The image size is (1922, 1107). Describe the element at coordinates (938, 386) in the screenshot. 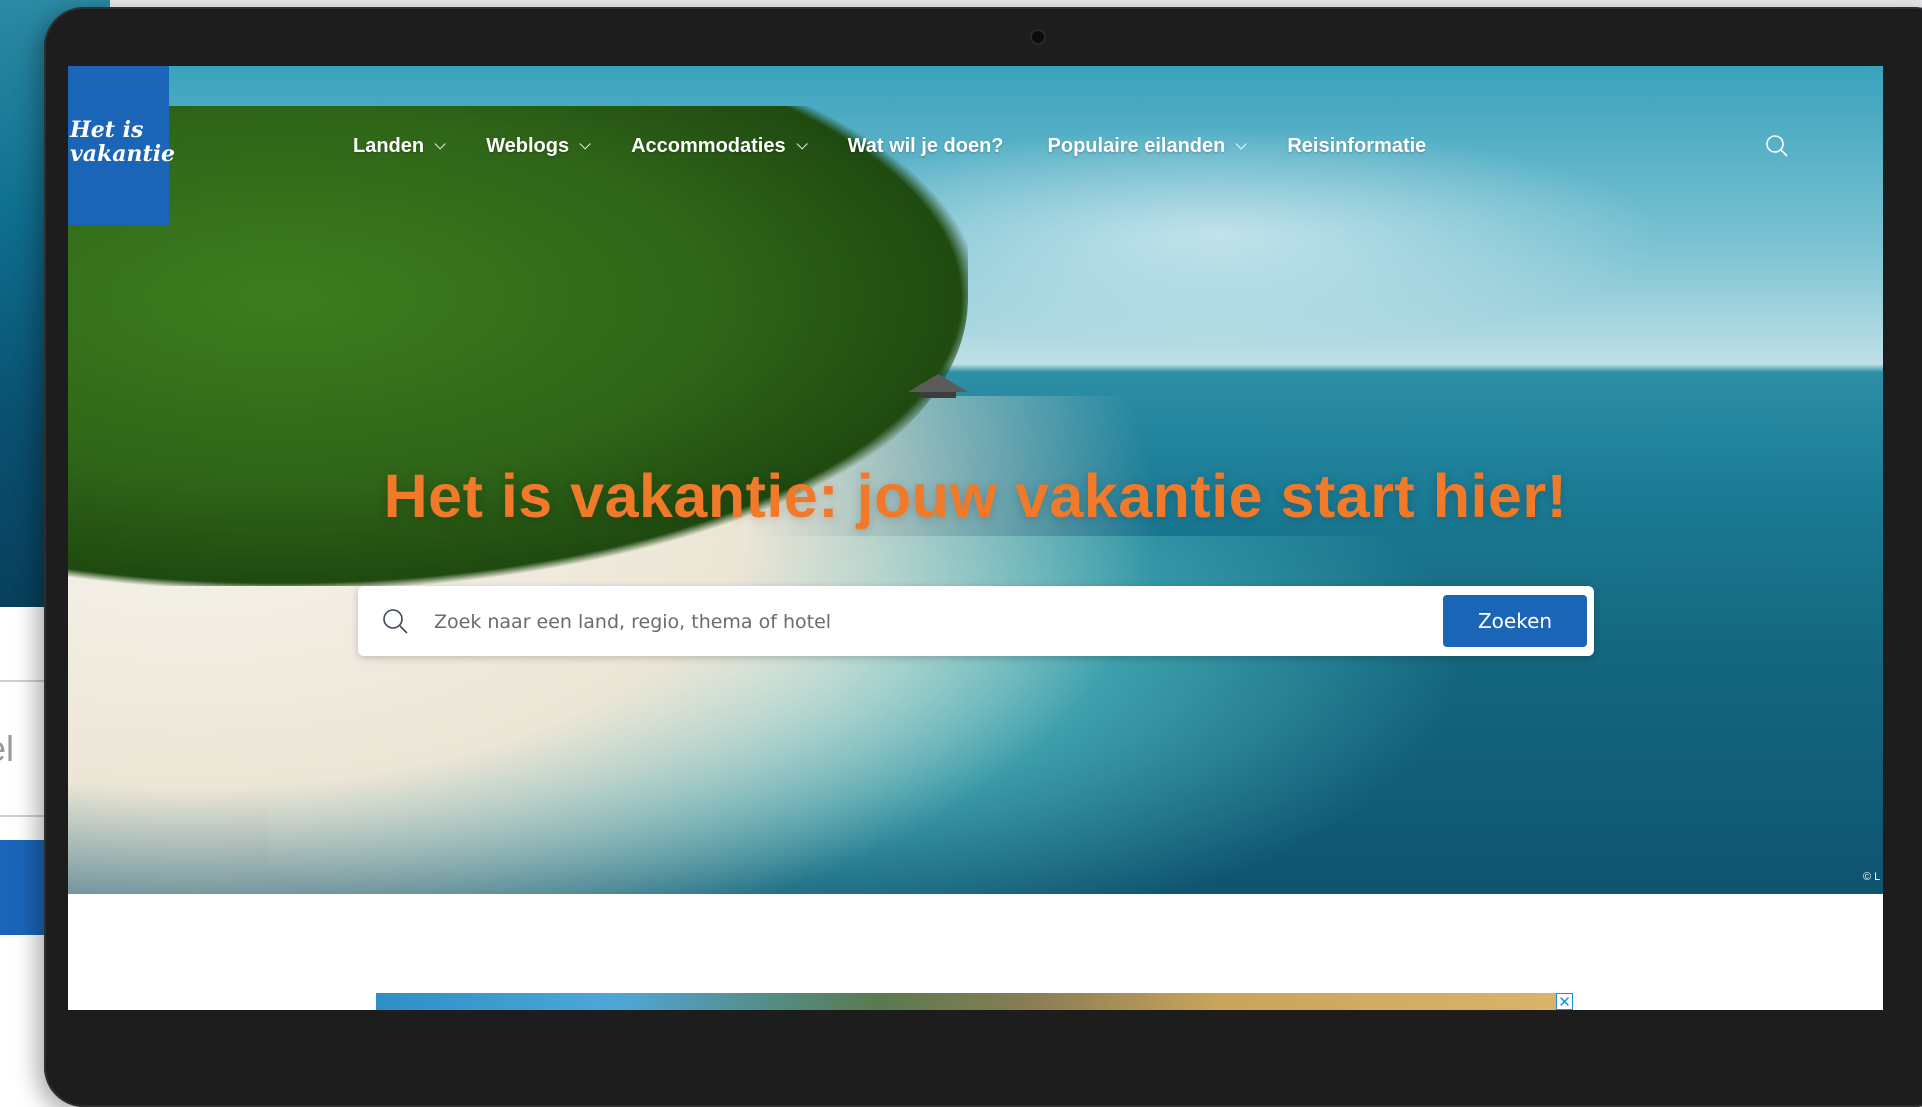

I see `water-bungalow` at that location.